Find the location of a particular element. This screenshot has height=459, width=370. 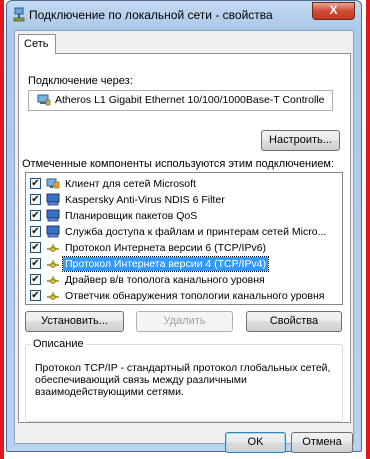

component-item: ✔ Клиент для сетей Microsoft is located at coordinates (184, 184).